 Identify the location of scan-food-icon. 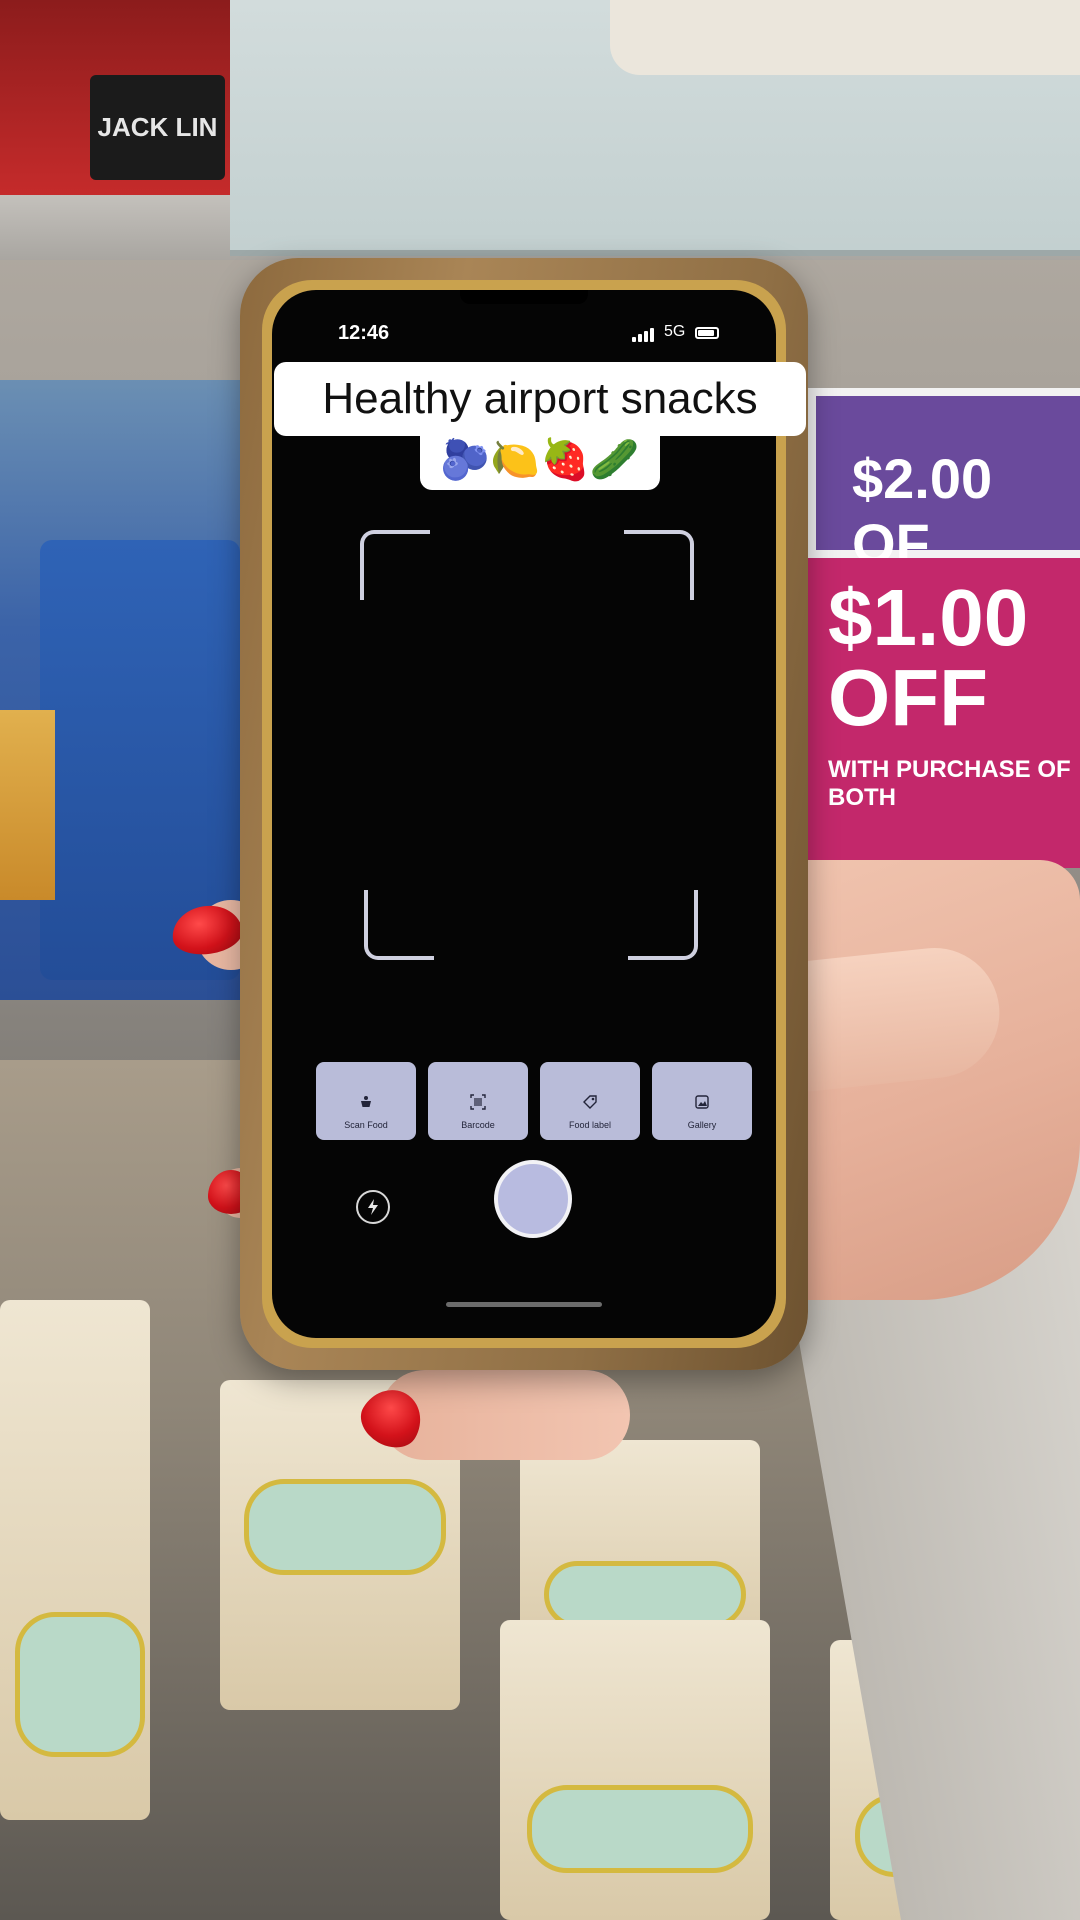
(366, 1101).